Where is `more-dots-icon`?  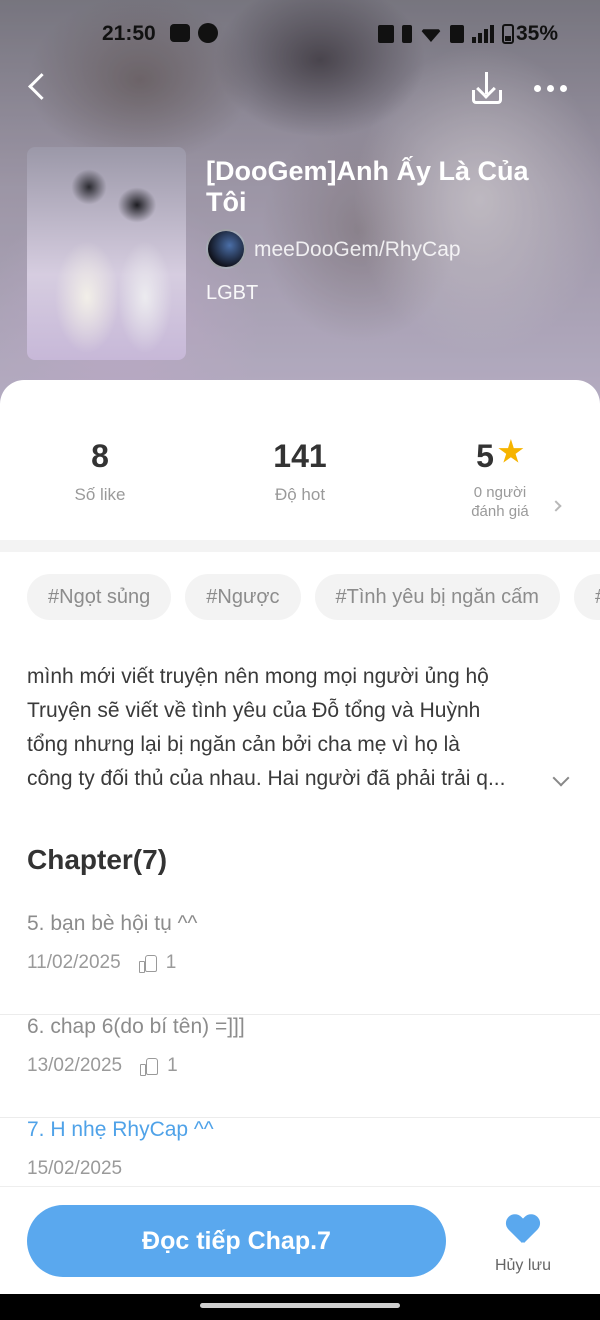 more-dots-icon is located at coordinates (554, 88).